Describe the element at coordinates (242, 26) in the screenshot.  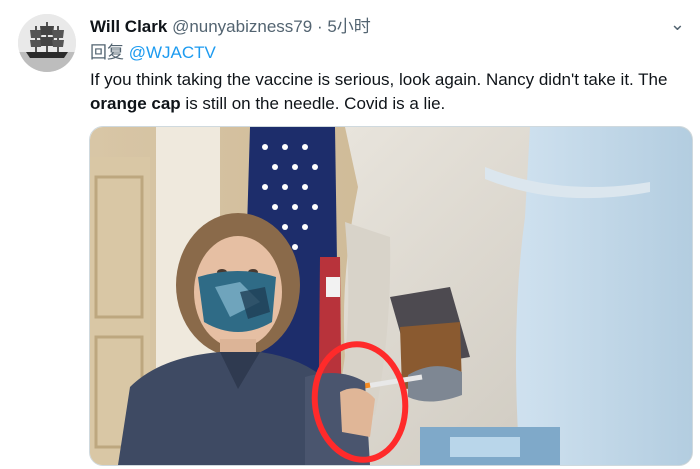
I see `author-handle: @nunyabizness79` at that location.